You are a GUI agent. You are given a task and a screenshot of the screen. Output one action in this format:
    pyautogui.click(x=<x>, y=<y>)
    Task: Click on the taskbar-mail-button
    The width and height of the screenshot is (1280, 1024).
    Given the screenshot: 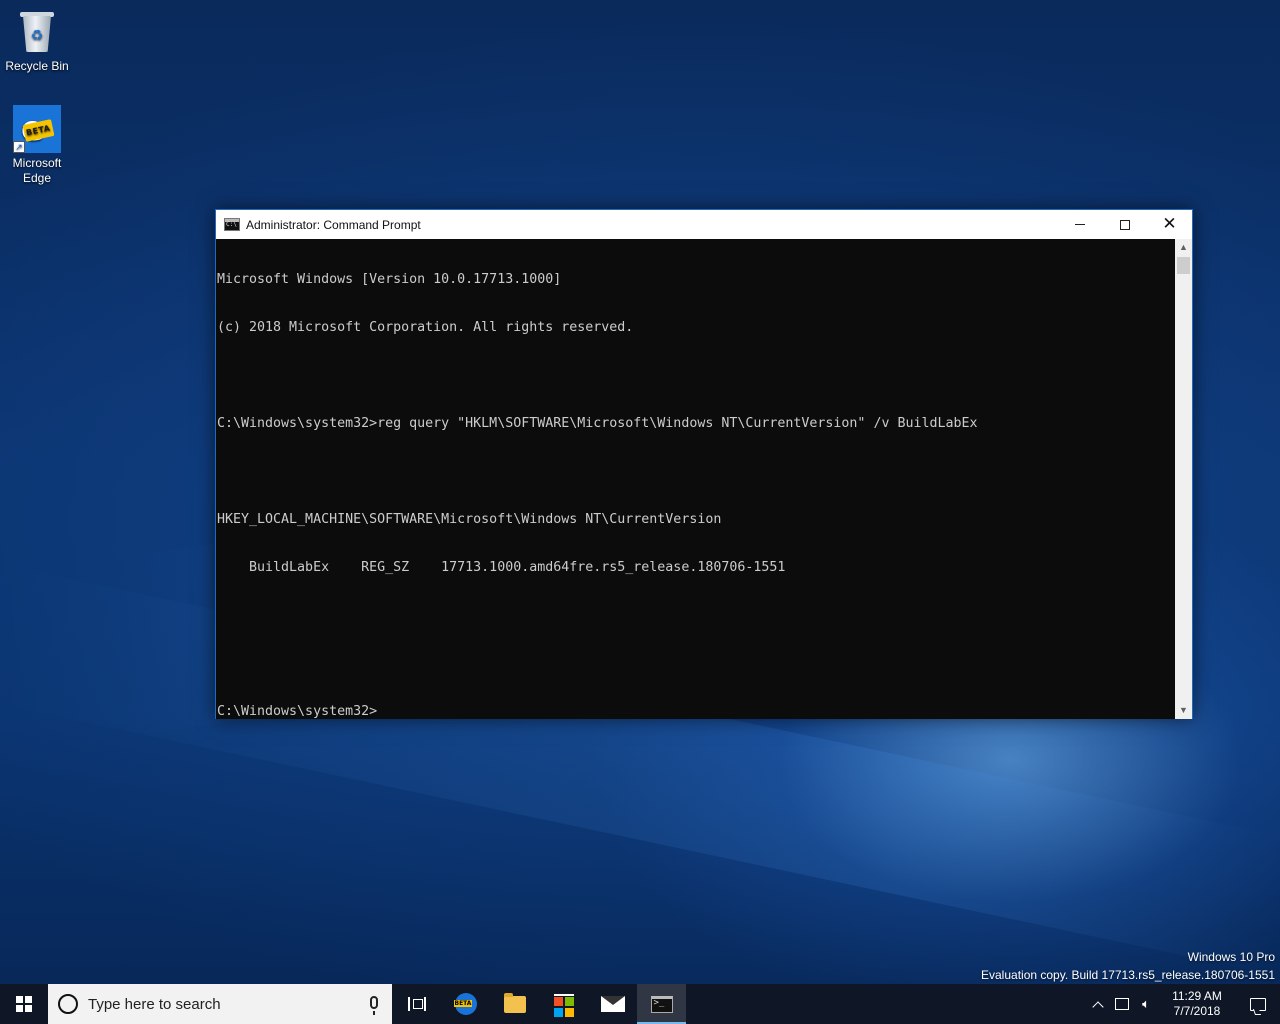 What is the action you would take?
    pyautogui.click(x=612, y=1004)
    